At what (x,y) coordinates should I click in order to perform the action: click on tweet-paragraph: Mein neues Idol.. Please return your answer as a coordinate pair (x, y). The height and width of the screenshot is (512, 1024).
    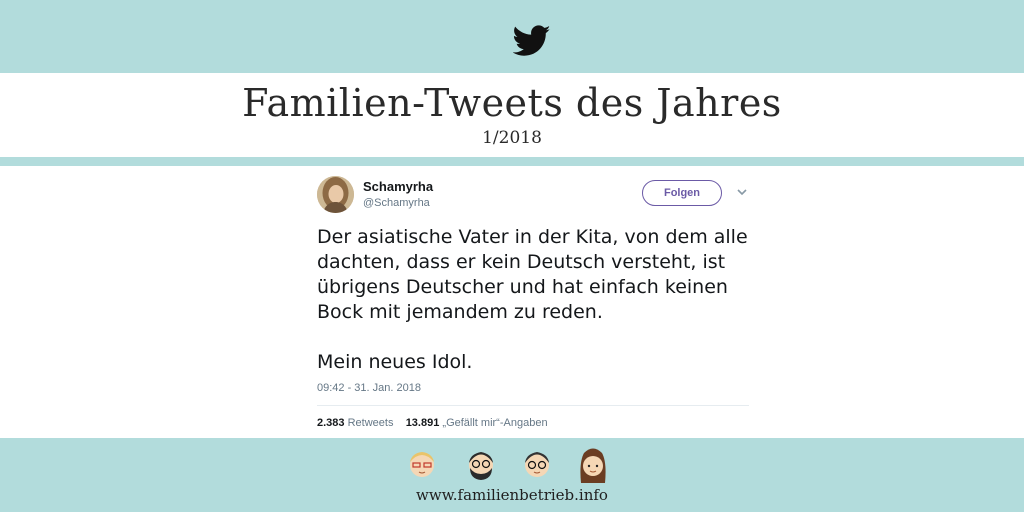
    Looking at the image, I should click on (395, 362).